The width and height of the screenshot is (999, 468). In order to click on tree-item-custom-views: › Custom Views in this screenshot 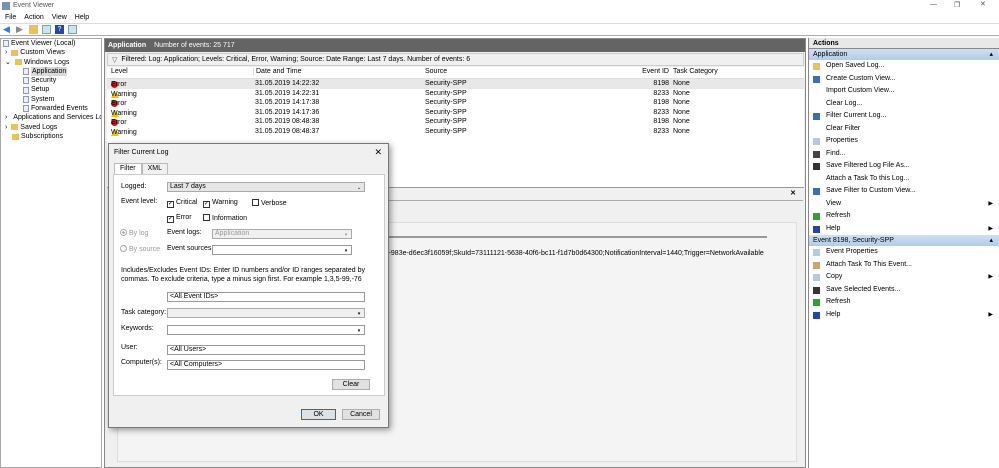, I will do `click(51, 52)`.